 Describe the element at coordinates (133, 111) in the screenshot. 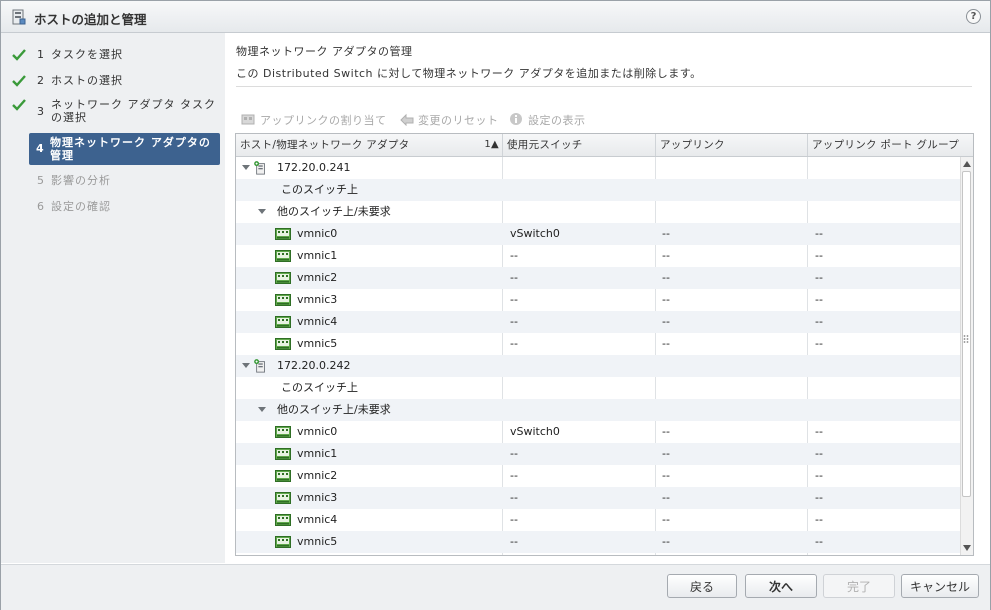

I see `step-label: ネットワーク アダプタ タスク の選択` at that location.